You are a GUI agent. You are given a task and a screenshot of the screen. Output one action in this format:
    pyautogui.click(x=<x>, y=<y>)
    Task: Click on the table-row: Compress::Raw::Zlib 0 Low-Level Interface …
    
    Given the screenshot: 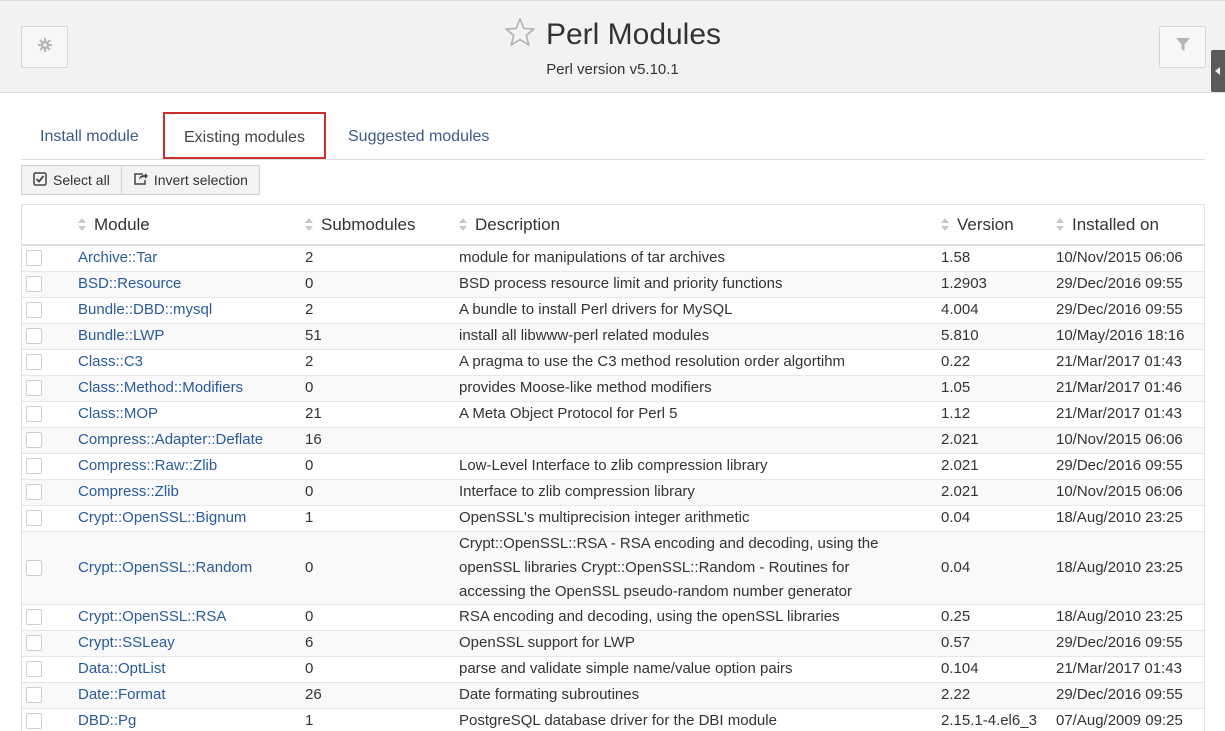 What is the action you would take?
    pyautogui.click(x=613, y=465)
    